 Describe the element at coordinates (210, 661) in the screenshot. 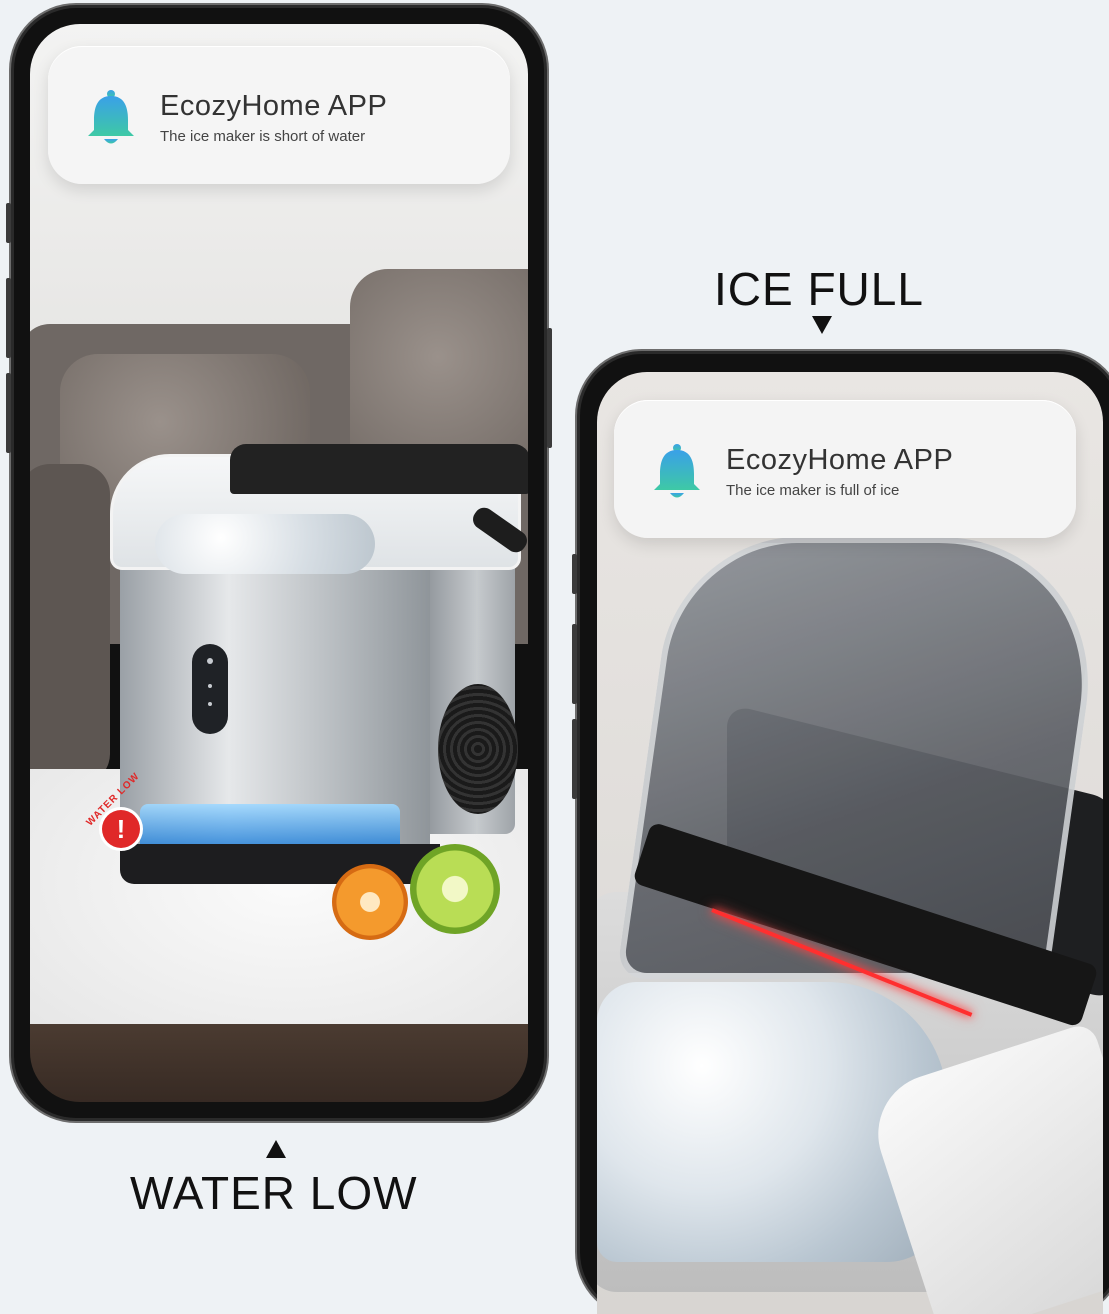

I see `panel-button` at that location.